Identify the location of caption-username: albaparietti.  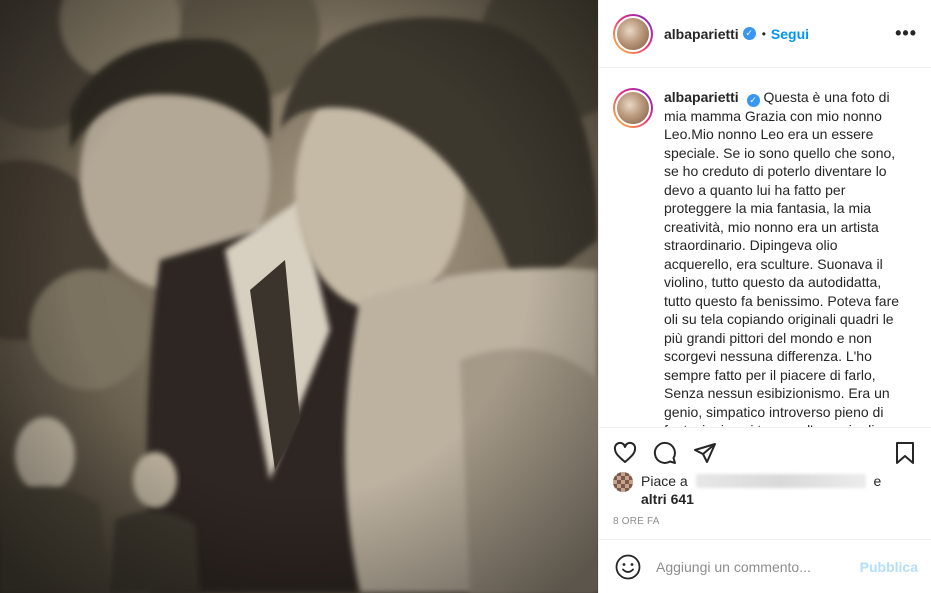
(701, 97).